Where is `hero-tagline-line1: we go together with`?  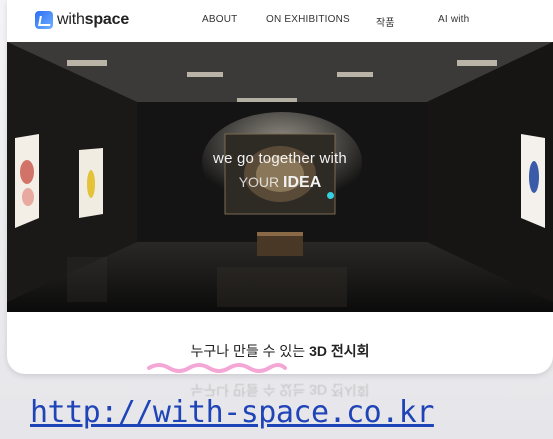 hero-tagline-line1: we go together with is located at coordinates (280, 158).